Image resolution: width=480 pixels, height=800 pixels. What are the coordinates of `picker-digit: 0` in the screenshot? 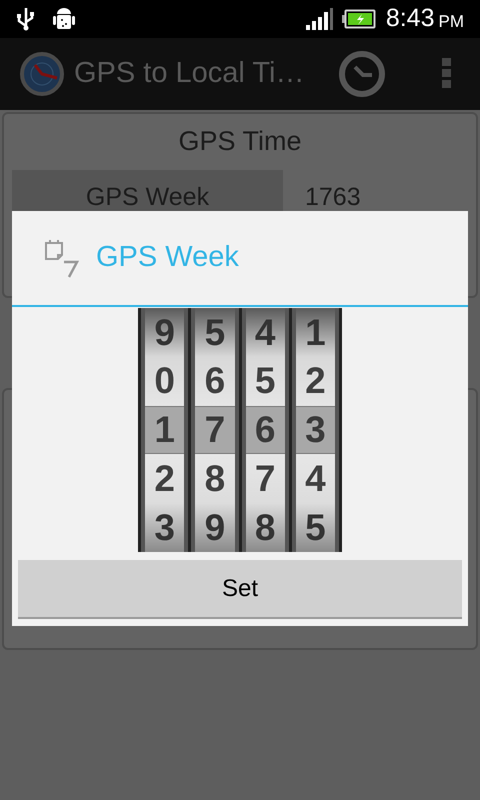 It's located at (164, 381).